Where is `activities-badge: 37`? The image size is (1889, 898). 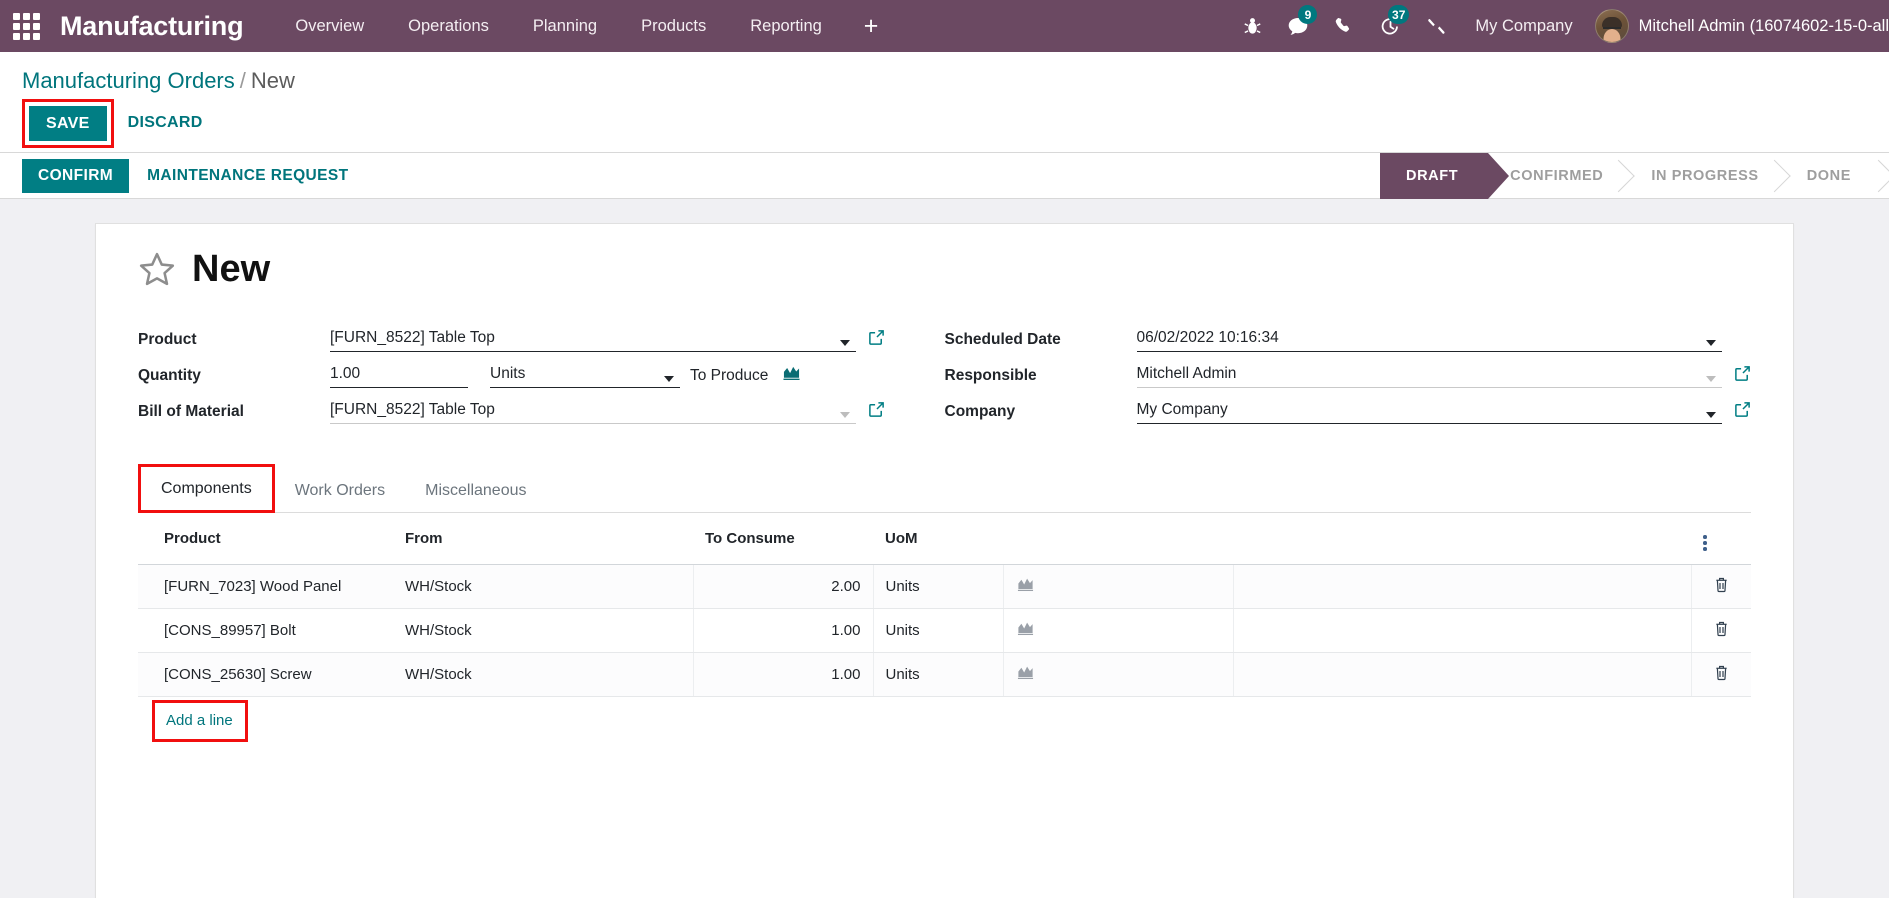
activities-badge: 37 is located at coordinates (1399, 14).